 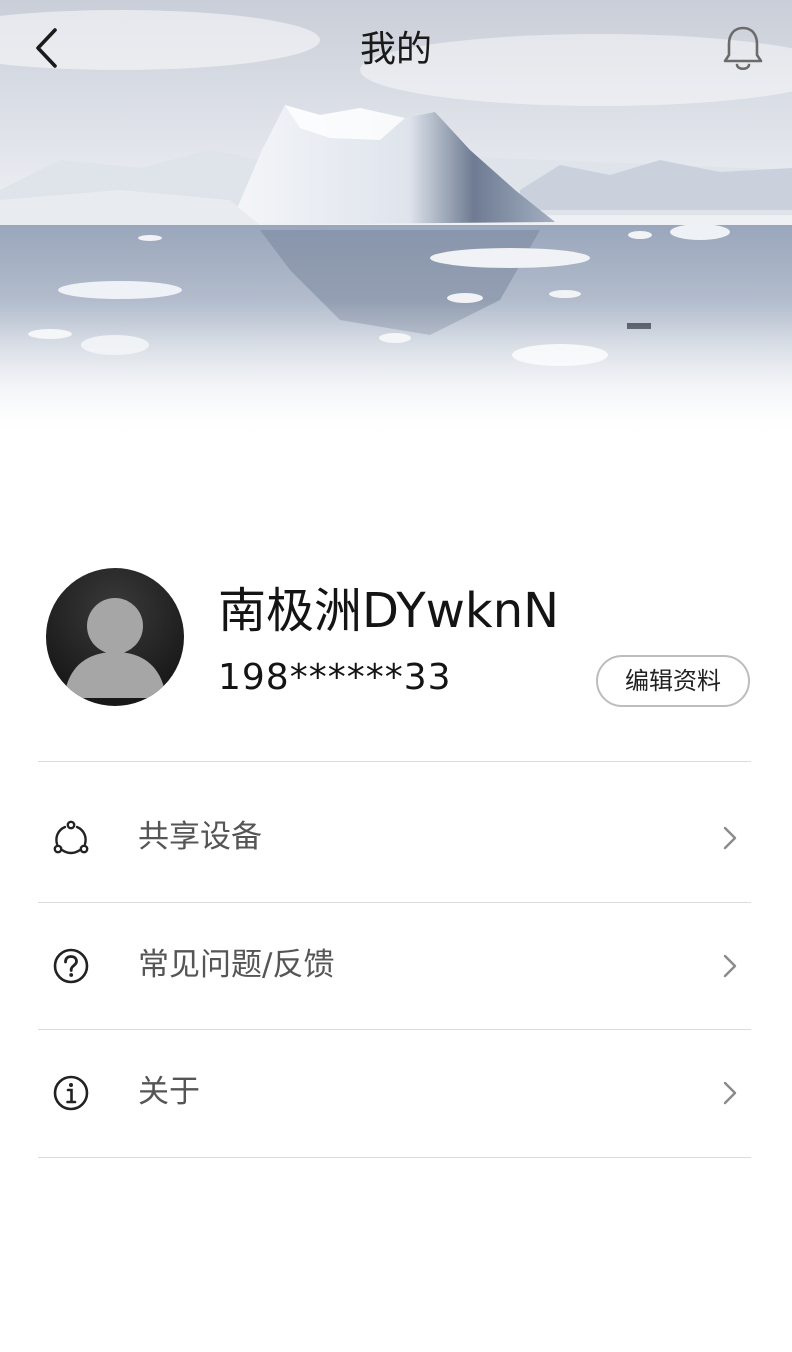 What do you see at coordinates (394, 838) in the screenshot?
I see `menu-item-shared-devices: 共享设备` at bounding box center [394, 838].